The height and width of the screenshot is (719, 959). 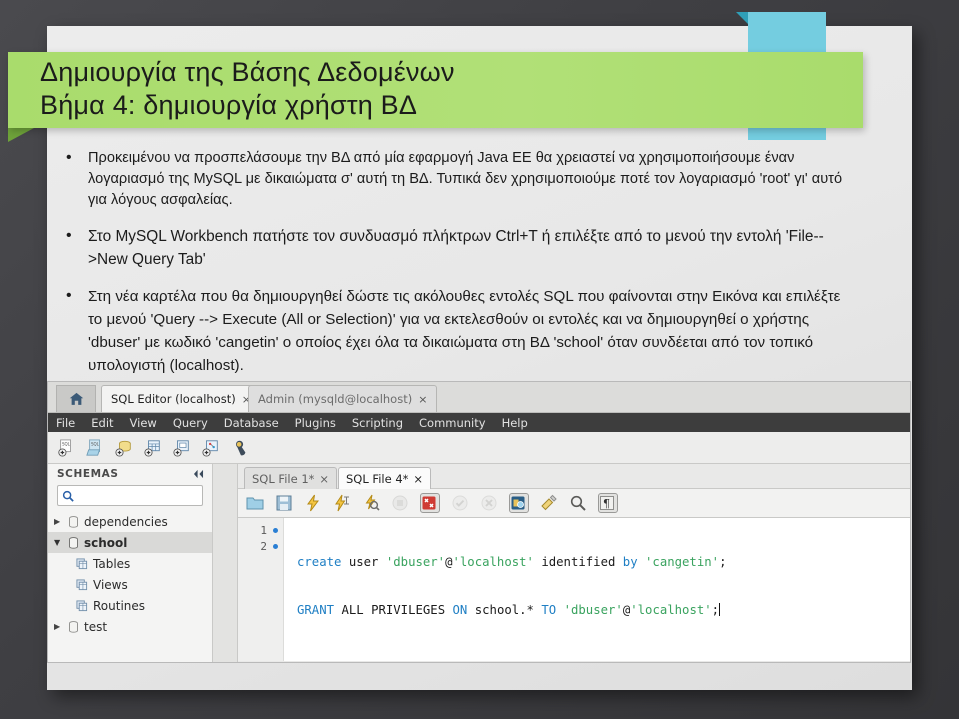 I want to click on home-icon, so click(x=76, y=398).